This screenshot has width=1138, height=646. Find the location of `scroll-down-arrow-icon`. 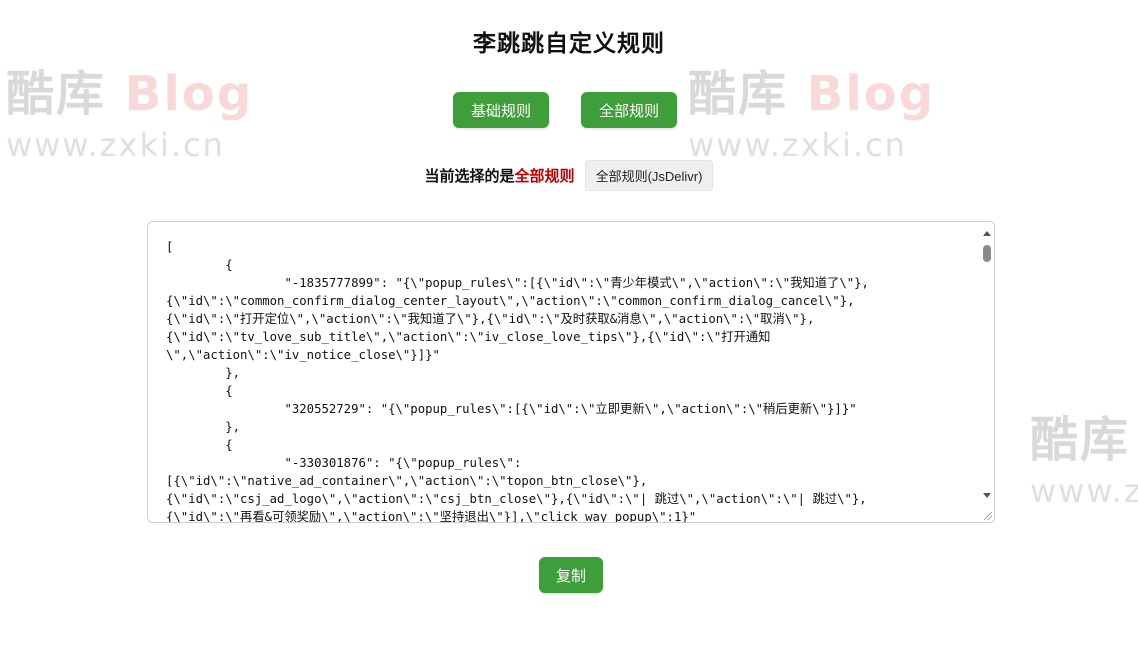

scroll-down-arrow-icon is located at coordinates (987, 495).